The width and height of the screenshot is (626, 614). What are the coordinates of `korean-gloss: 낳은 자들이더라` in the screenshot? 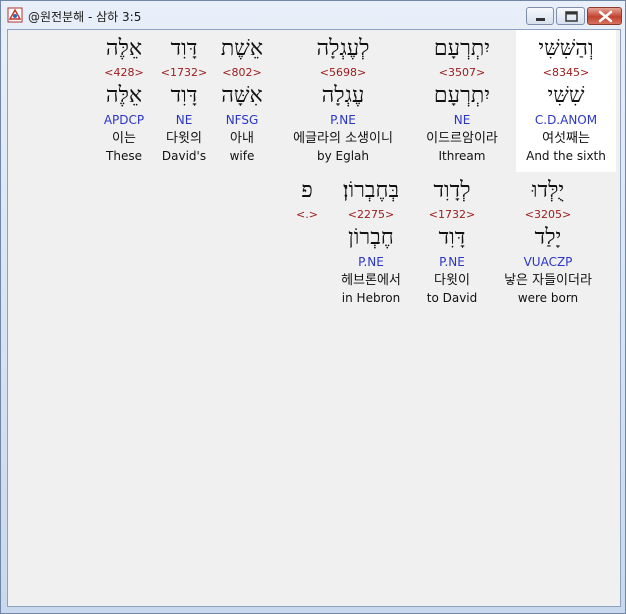 It's located at (548, 280).